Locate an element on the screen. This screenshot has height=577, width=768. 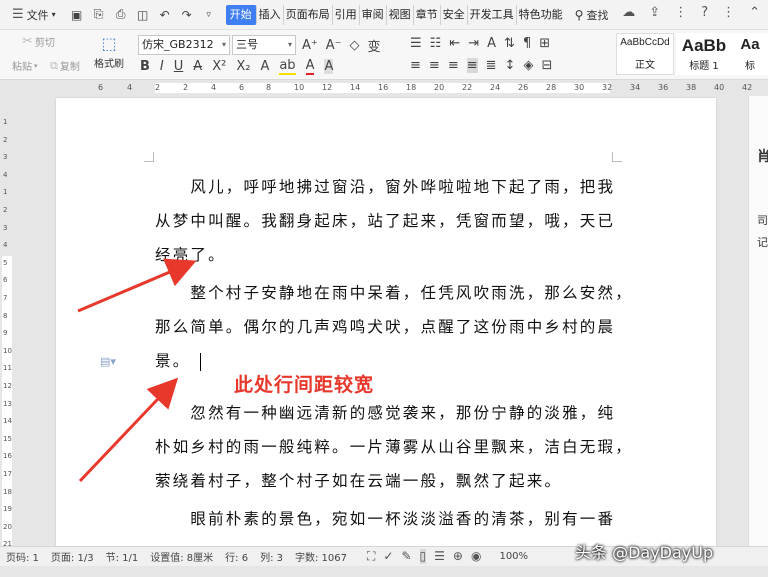
spellcheck-icon: ✓ is located at coordinates (388, 556).